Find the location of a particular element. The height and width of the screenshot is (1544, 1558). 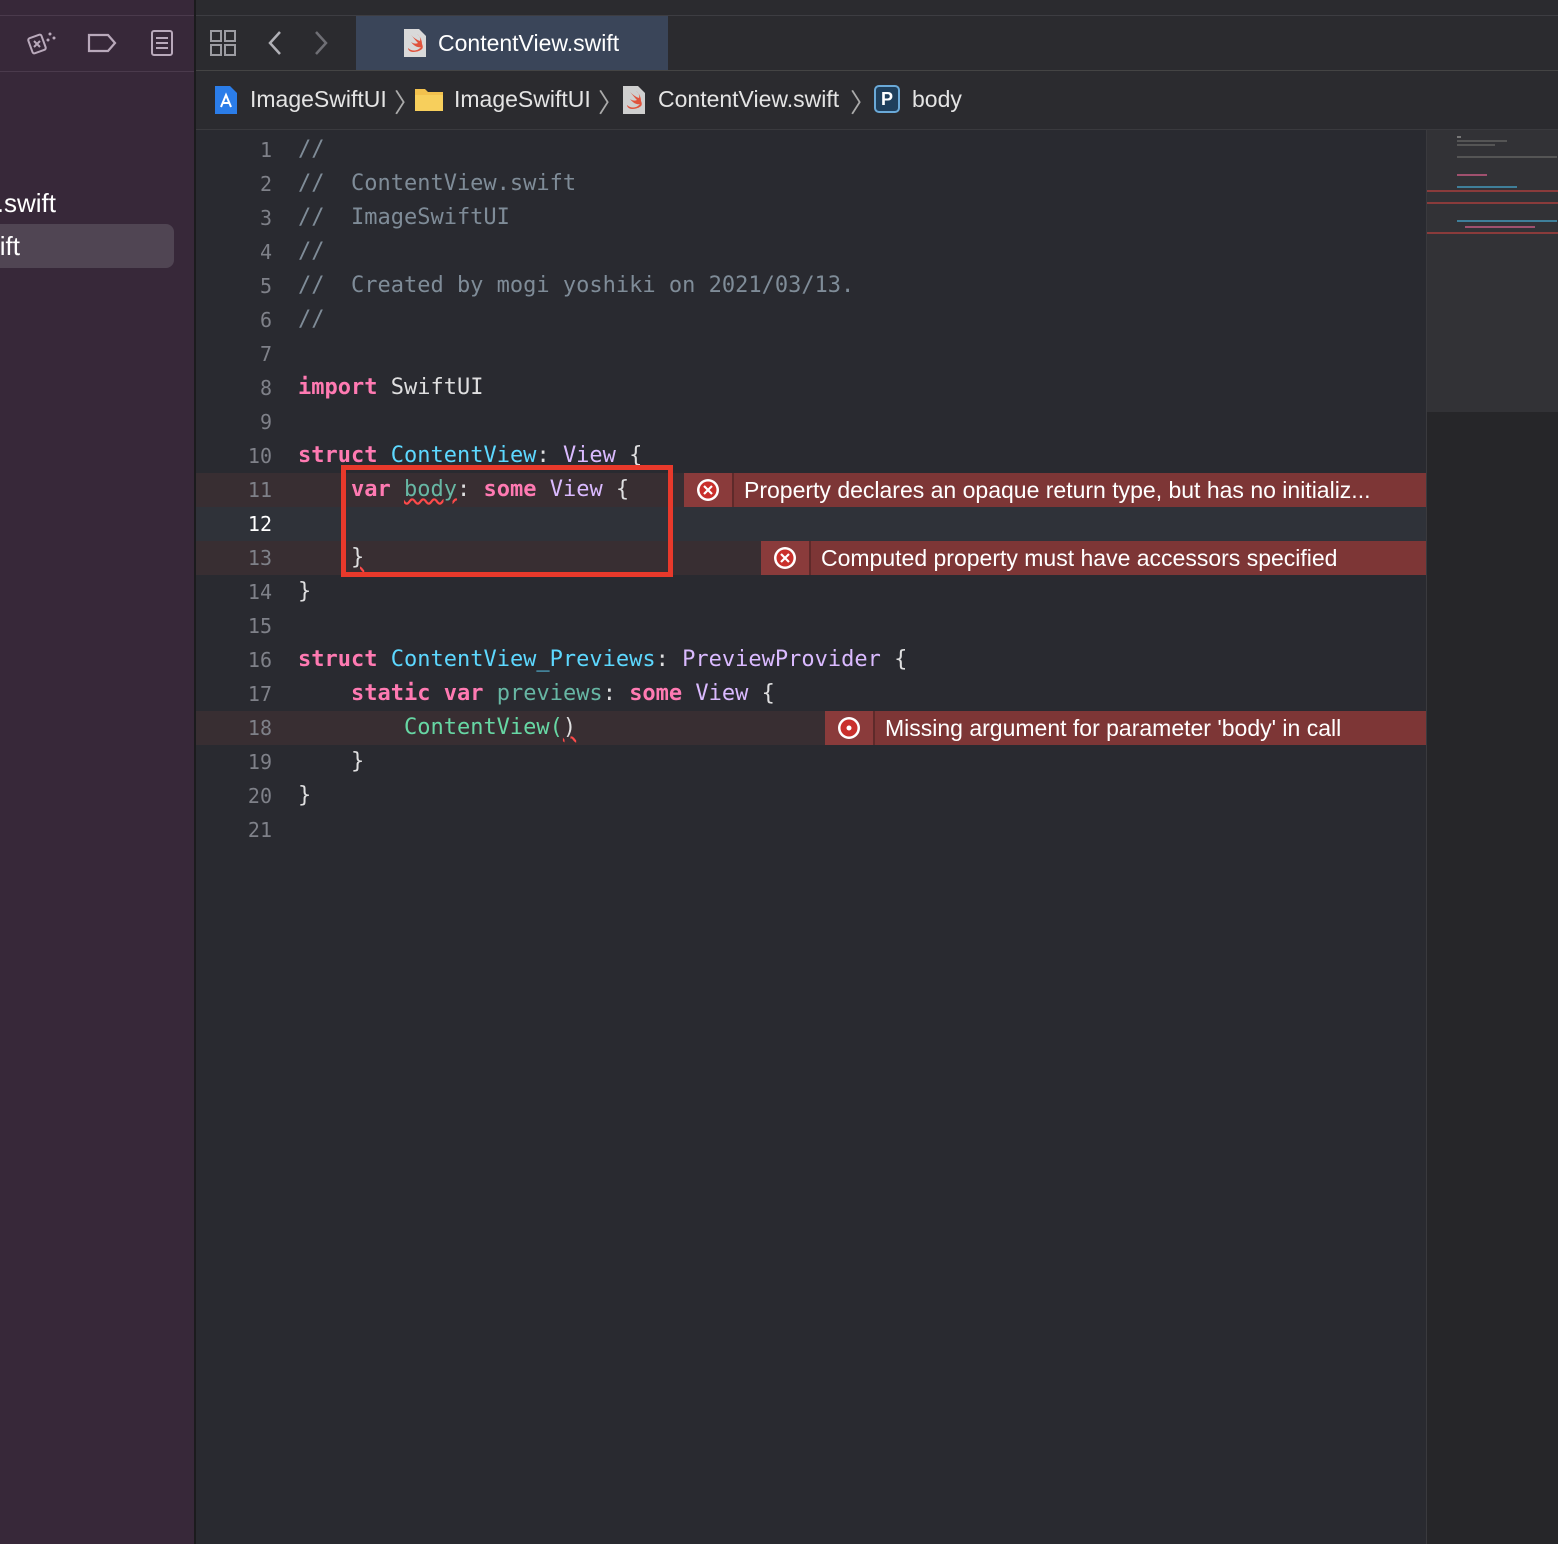

line-number: 8 is located at coordinates (265, 388).